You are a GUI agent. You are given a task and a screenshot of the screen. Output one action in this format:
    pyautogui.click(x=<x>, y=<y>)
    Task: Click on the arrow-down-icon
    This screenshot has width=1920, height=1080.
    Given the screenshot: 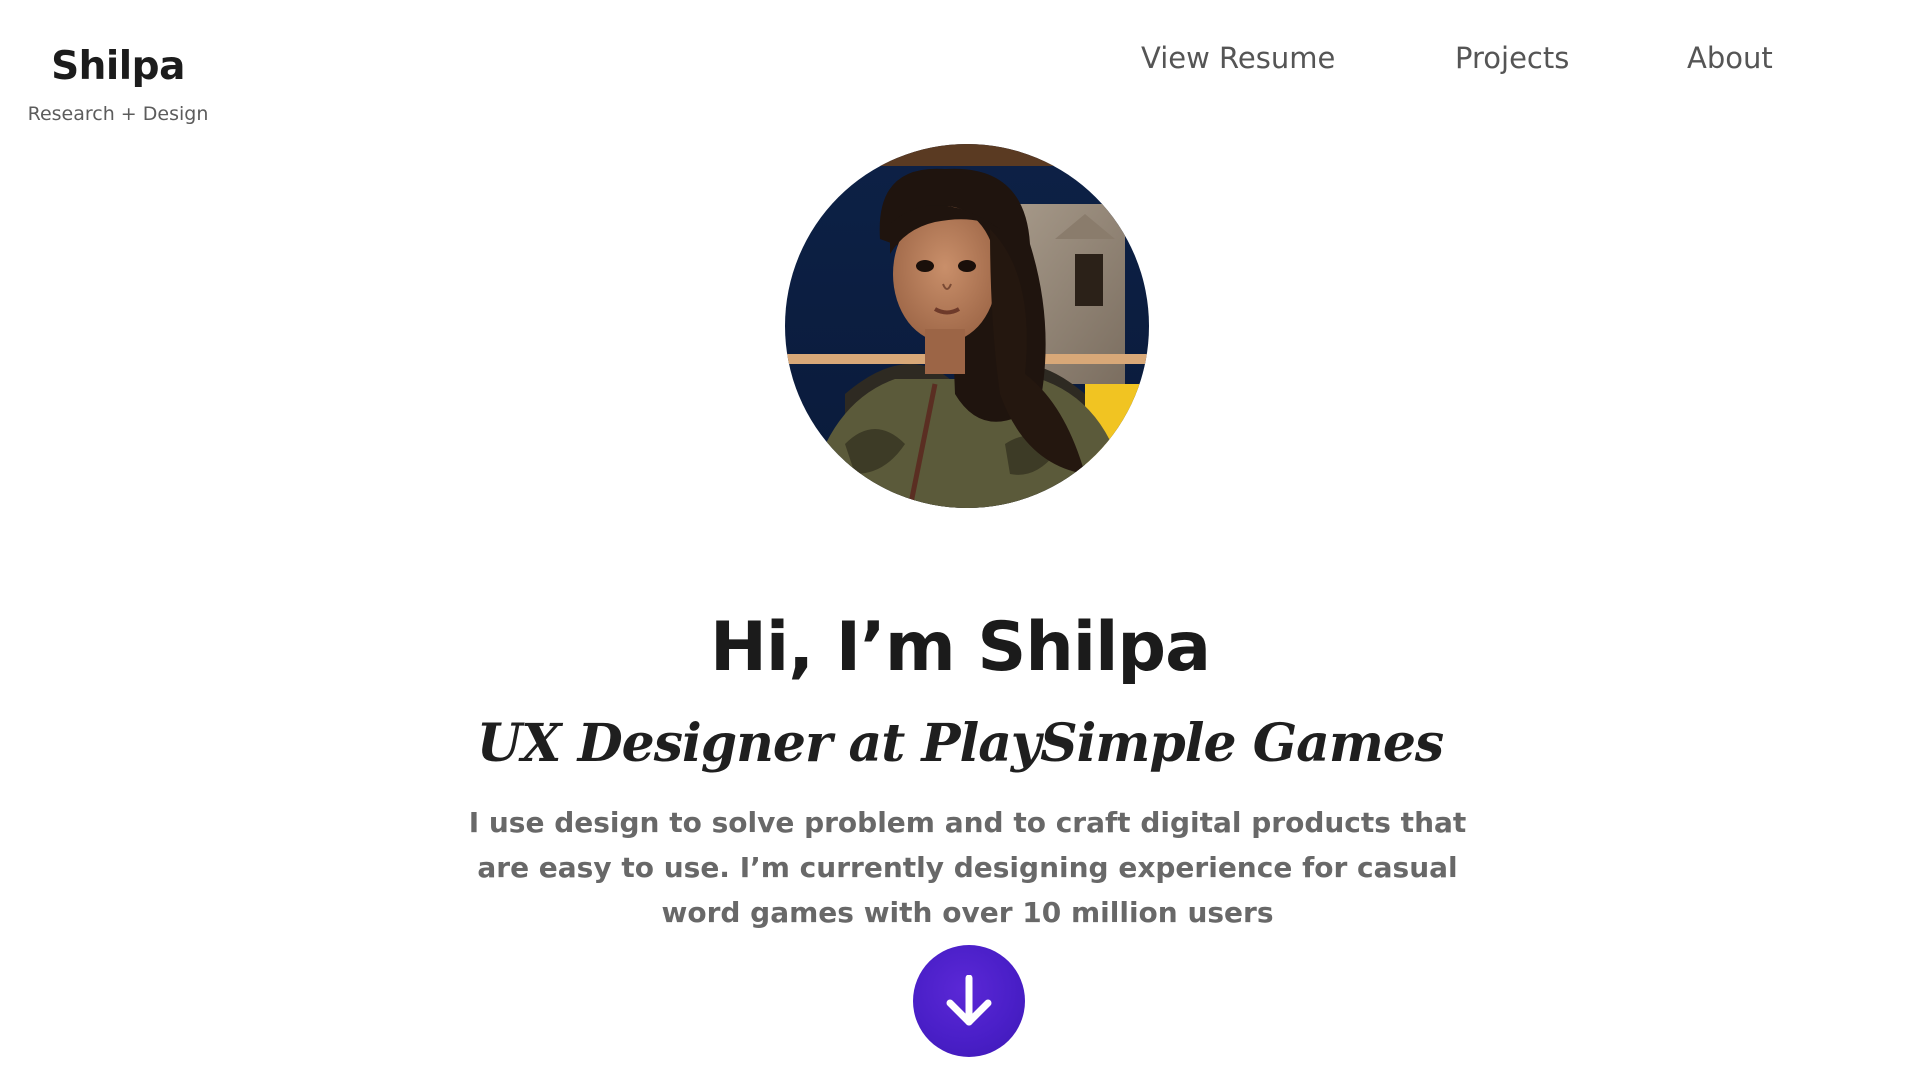 What is the action you would take?
    pyautogui.click(x=969, y=1000)
    